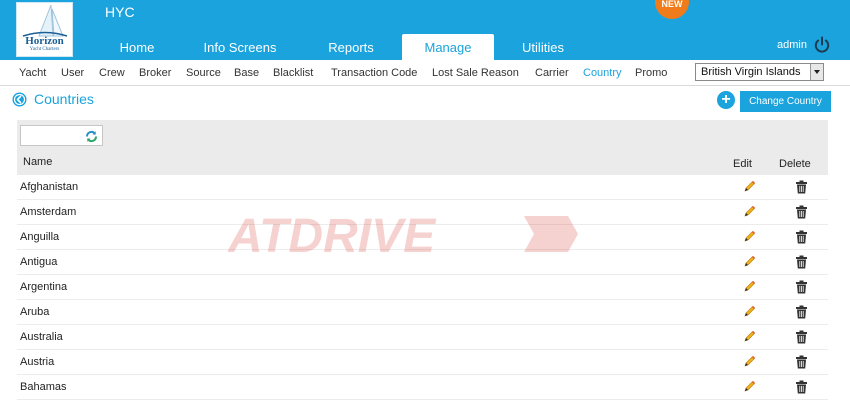 The height and width of the screenshot is (400, 850). What do you see at coordinates (35, 312) in the screenshot?
I see `country-name: Aruba` at bounding box center [35, 312].